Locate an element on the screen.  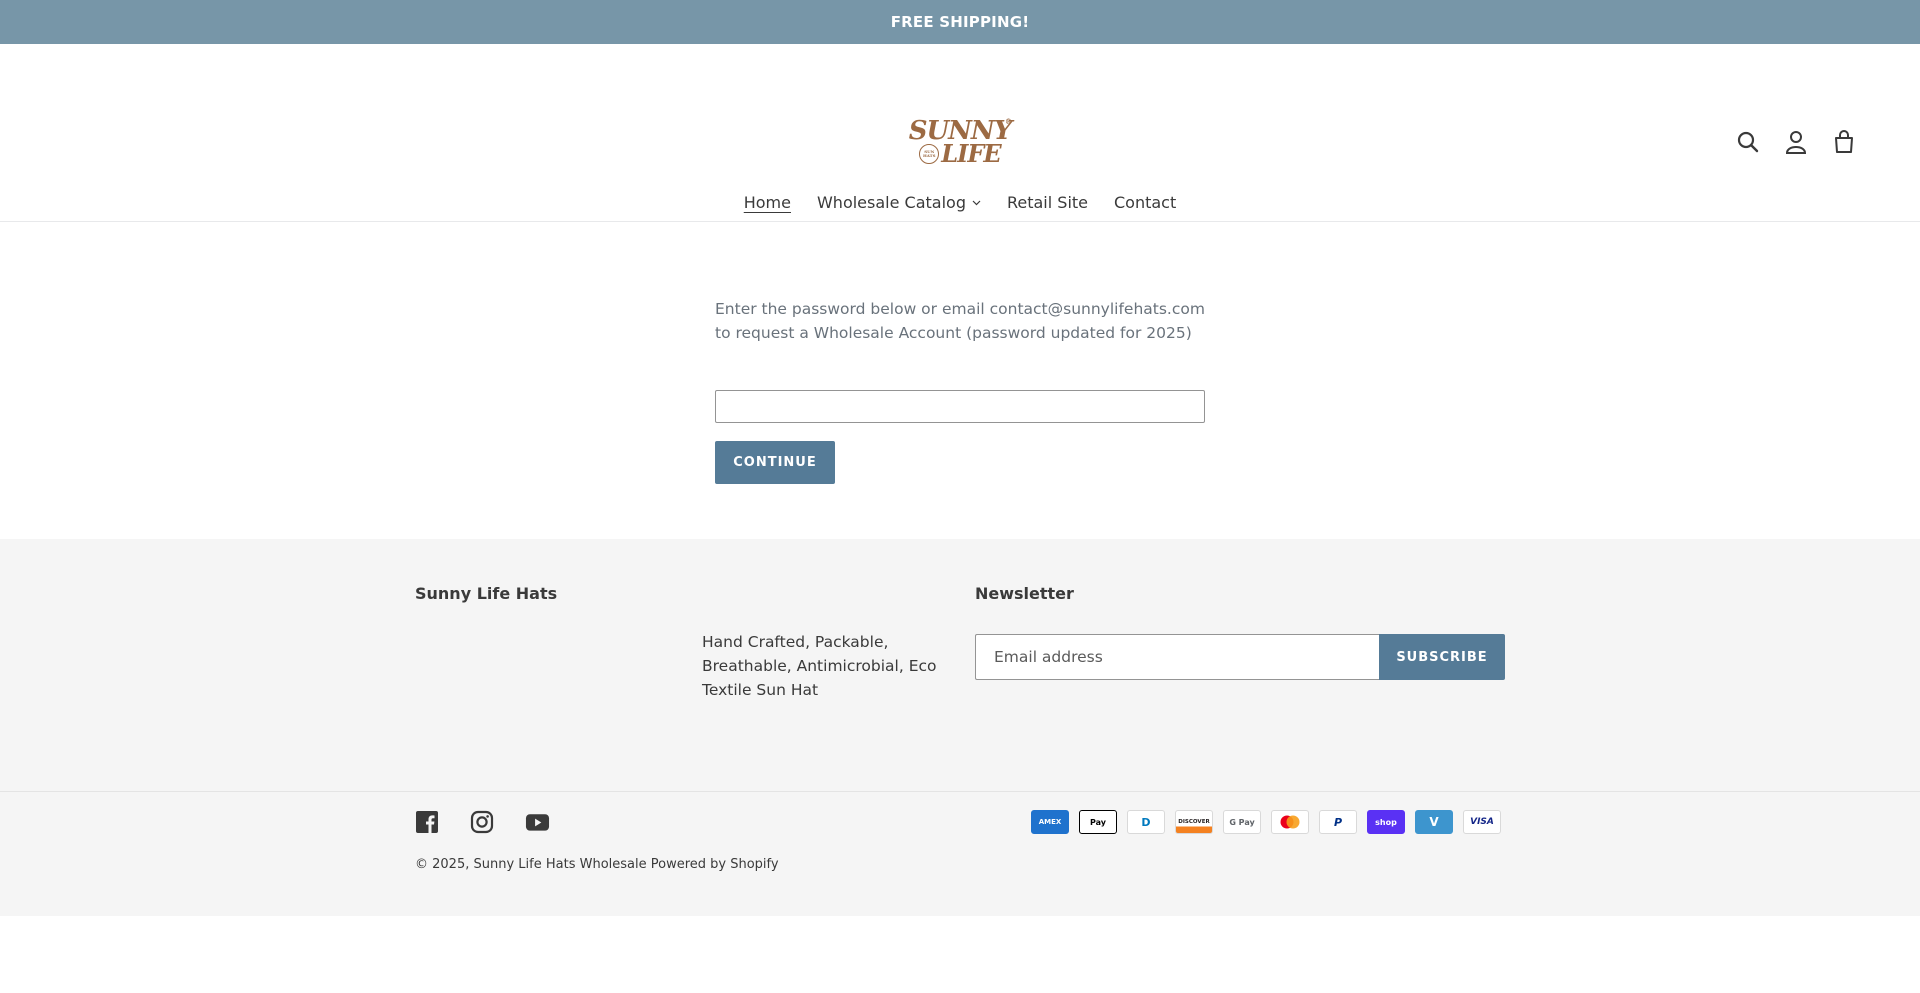
header-icons is located at coordinates (1796, 142).